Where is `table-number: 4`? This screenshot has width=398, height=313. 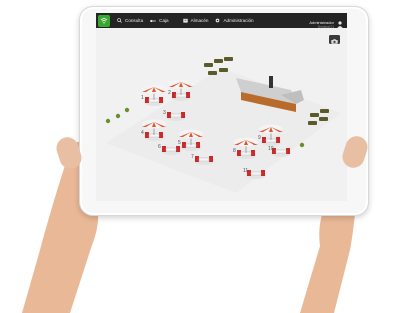
table-number: 4 is located at coordinates (142, 133).